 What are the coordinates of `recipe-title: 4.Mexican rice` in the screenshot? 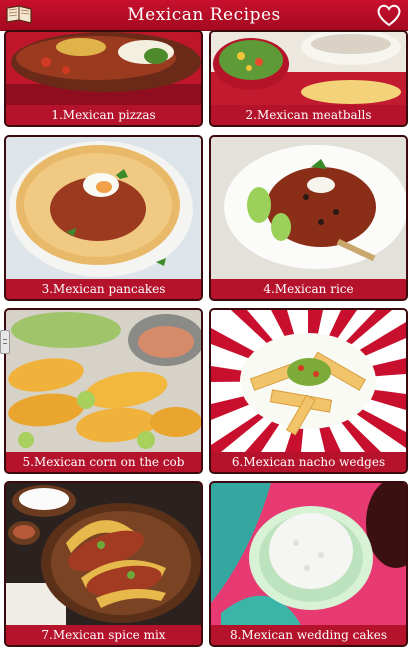 It's located at (308, 289).